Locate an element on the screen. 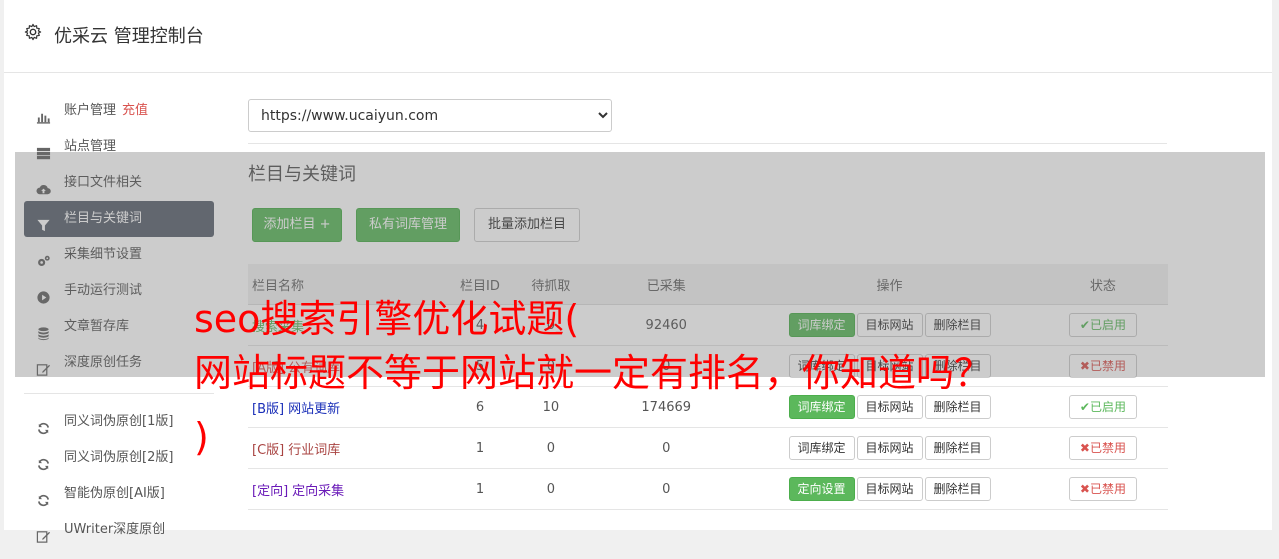 The width and height of the screenshot is (1279, 559). check-icon: ✔ is located at coordinates (1084, 407).